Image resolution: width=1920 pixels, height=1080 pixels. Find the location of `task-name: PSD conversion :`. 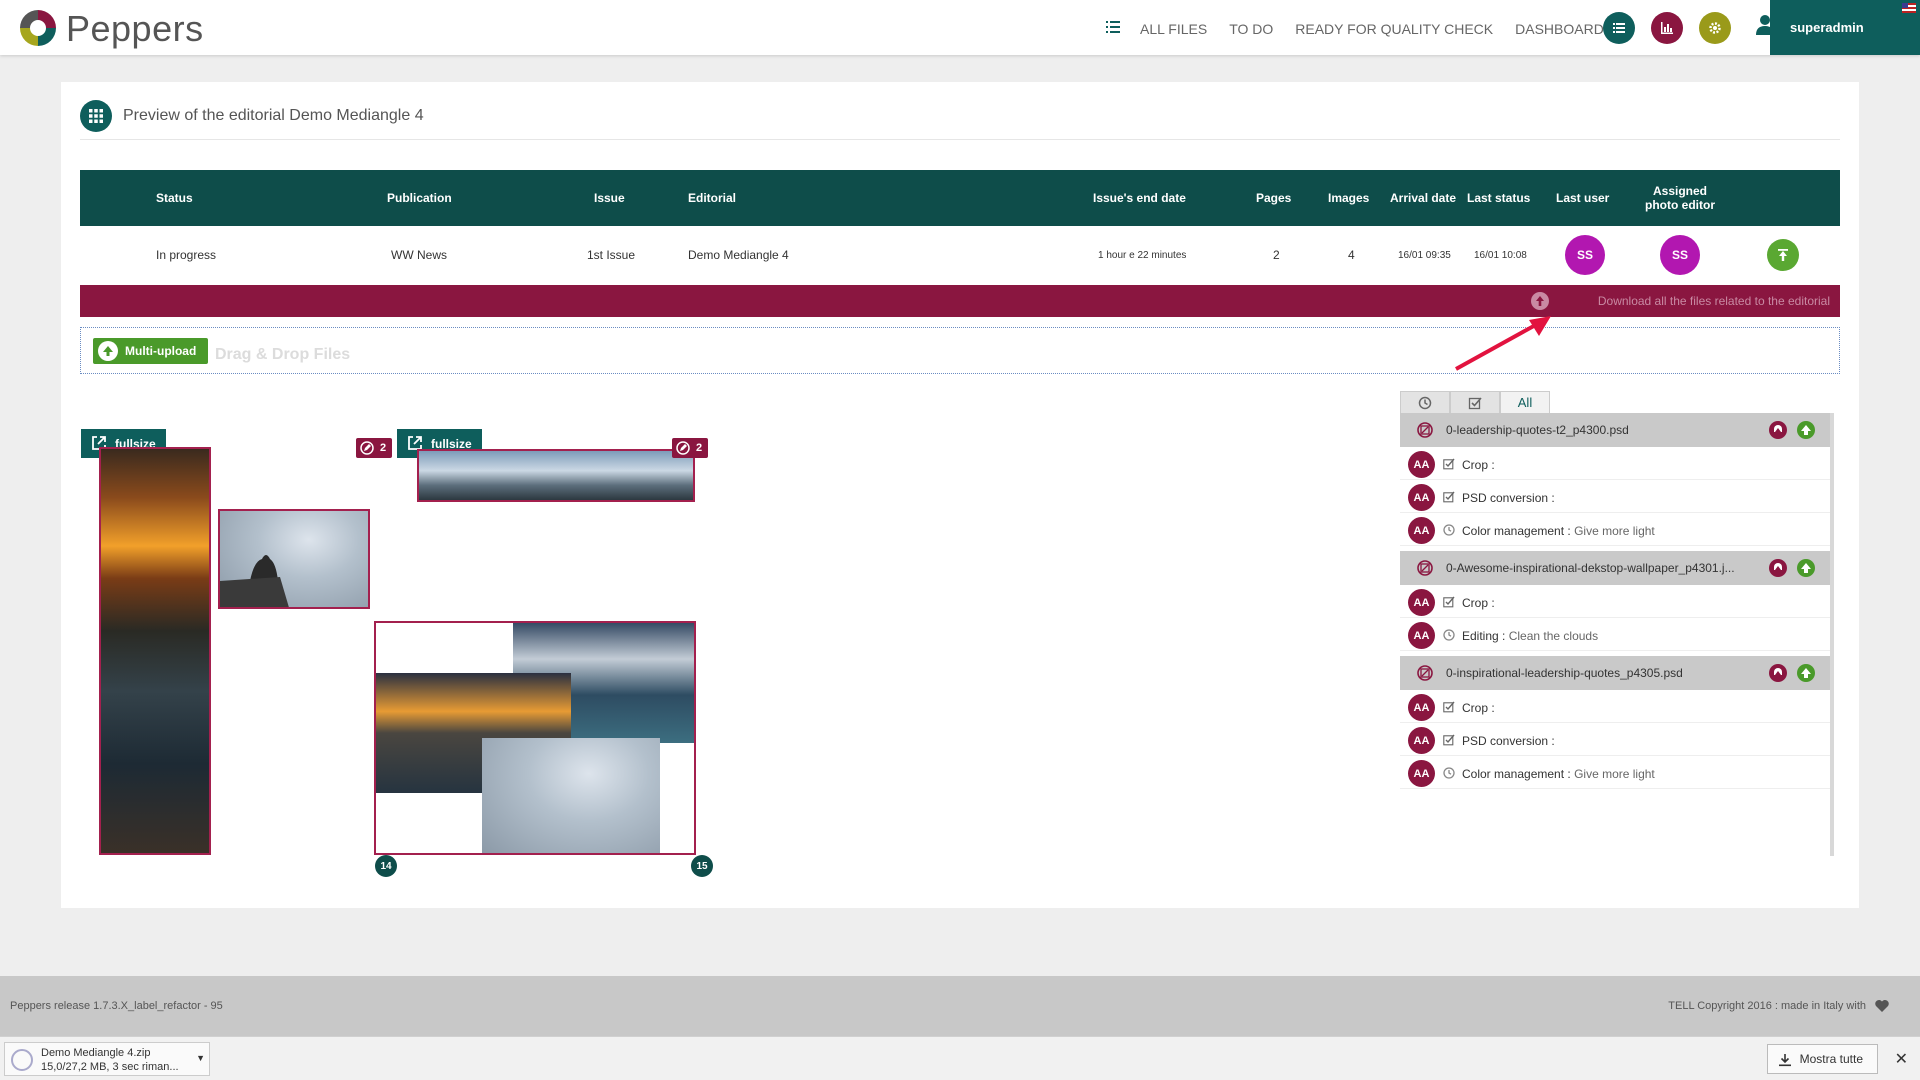

task-name: PSD conversion : is located at coordinates (1508, 498).